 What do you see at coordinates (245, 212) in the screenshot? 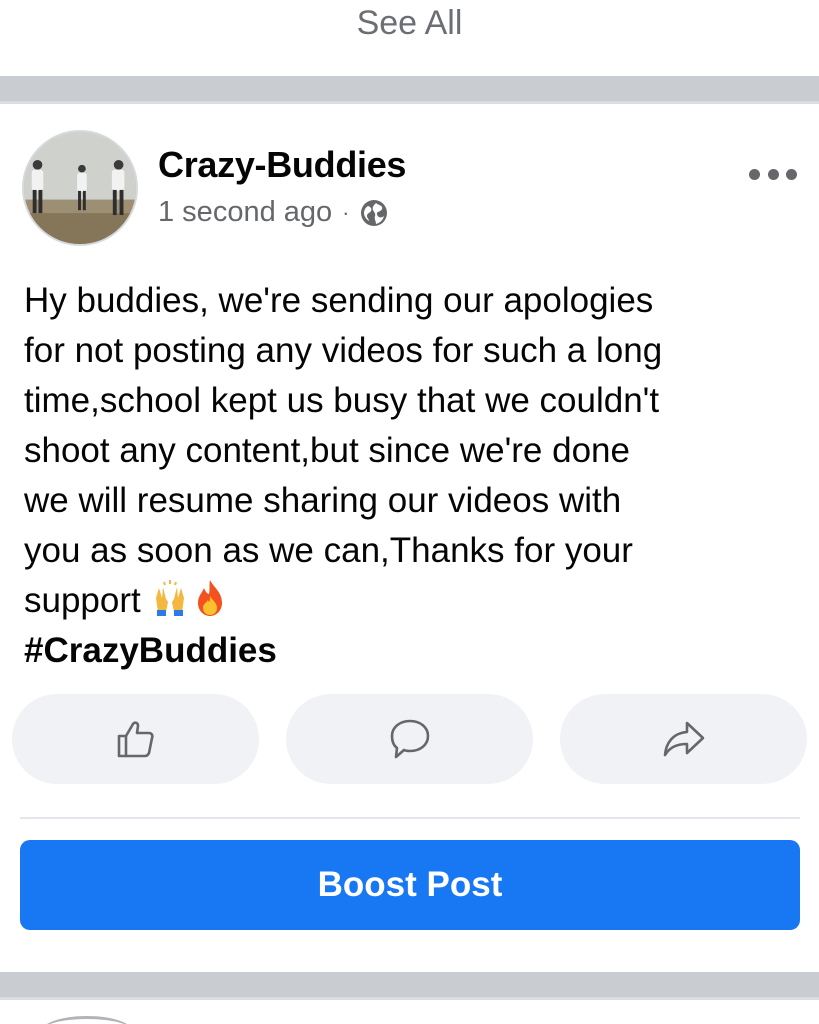
I see `post-timestamp: 1 second ago` at bounding box center [245, 212].